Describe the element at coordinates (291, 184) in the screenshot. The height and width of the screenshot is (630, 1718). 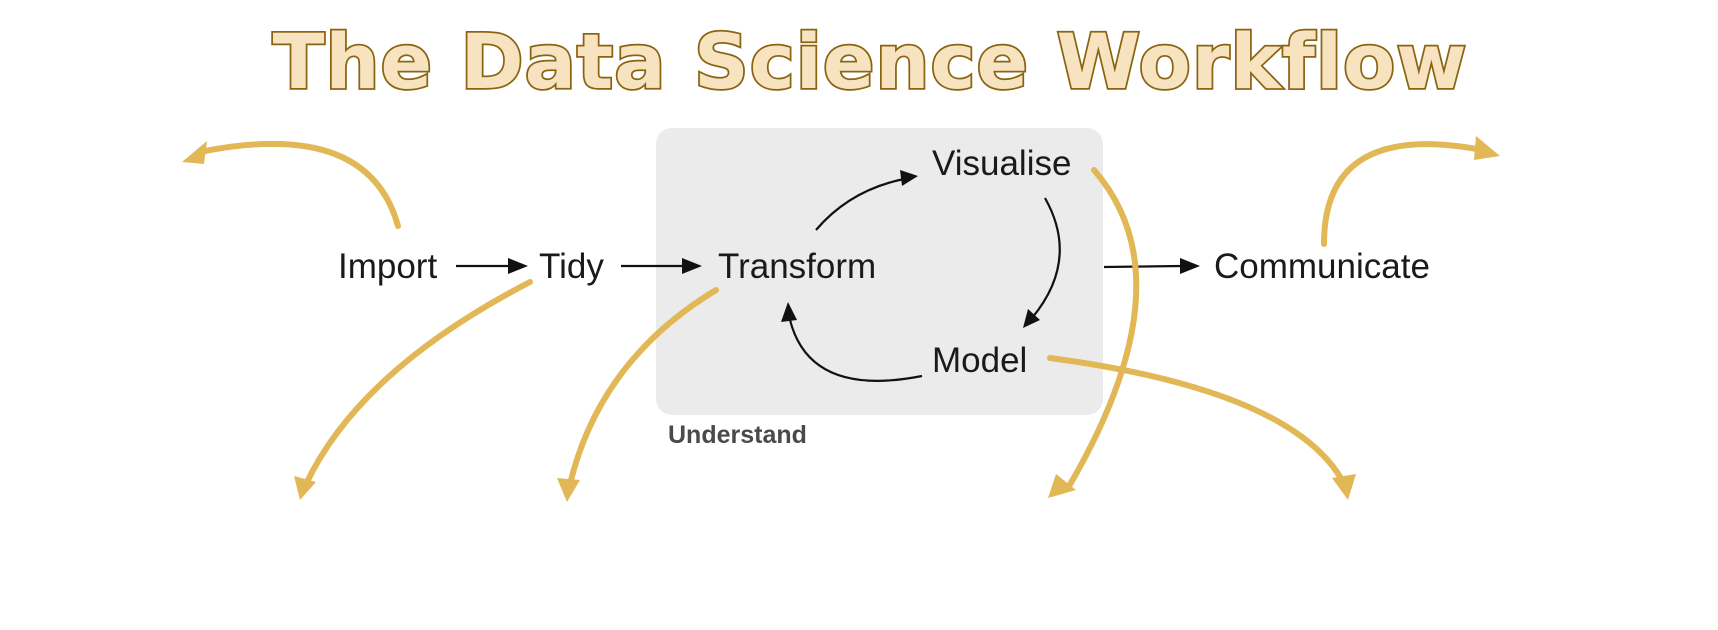
I see `gold-arrow-import` at that location.